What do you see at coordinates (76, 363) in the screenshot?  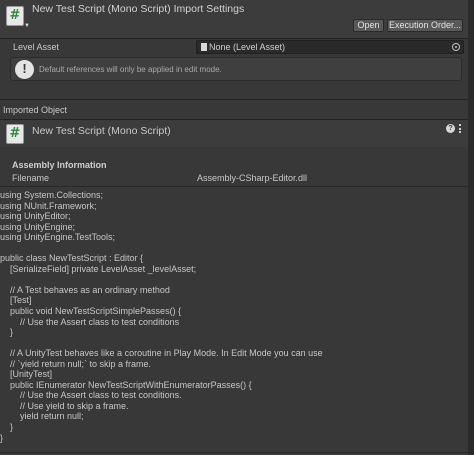 I see `code-line: // `yield return null;` to skip a frame.` at bounding box center [76, 363].